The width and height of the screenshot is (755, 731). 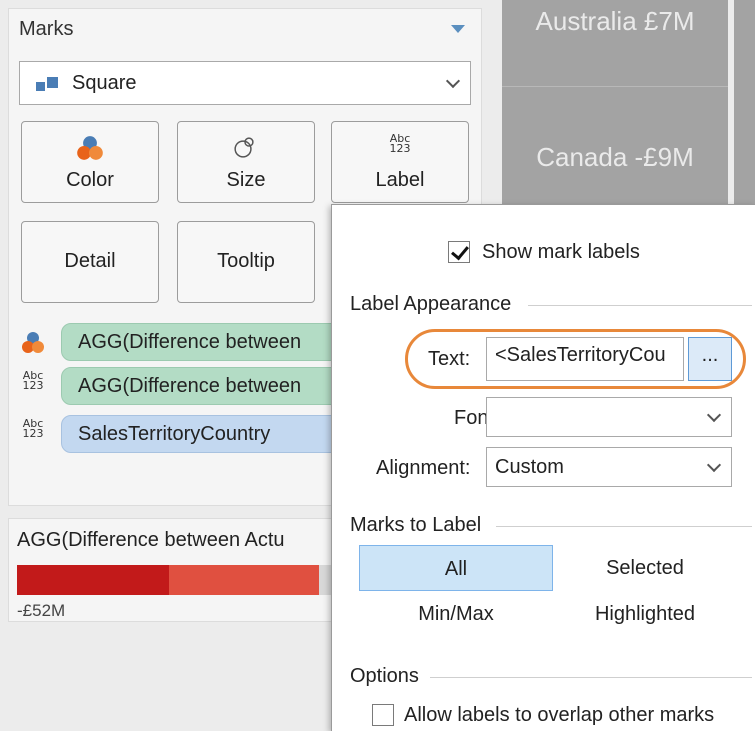 What do you see at coordinates (245, 28) in the screenshot?
I see `marks-header: Marks` at bounding box center [245, 28].